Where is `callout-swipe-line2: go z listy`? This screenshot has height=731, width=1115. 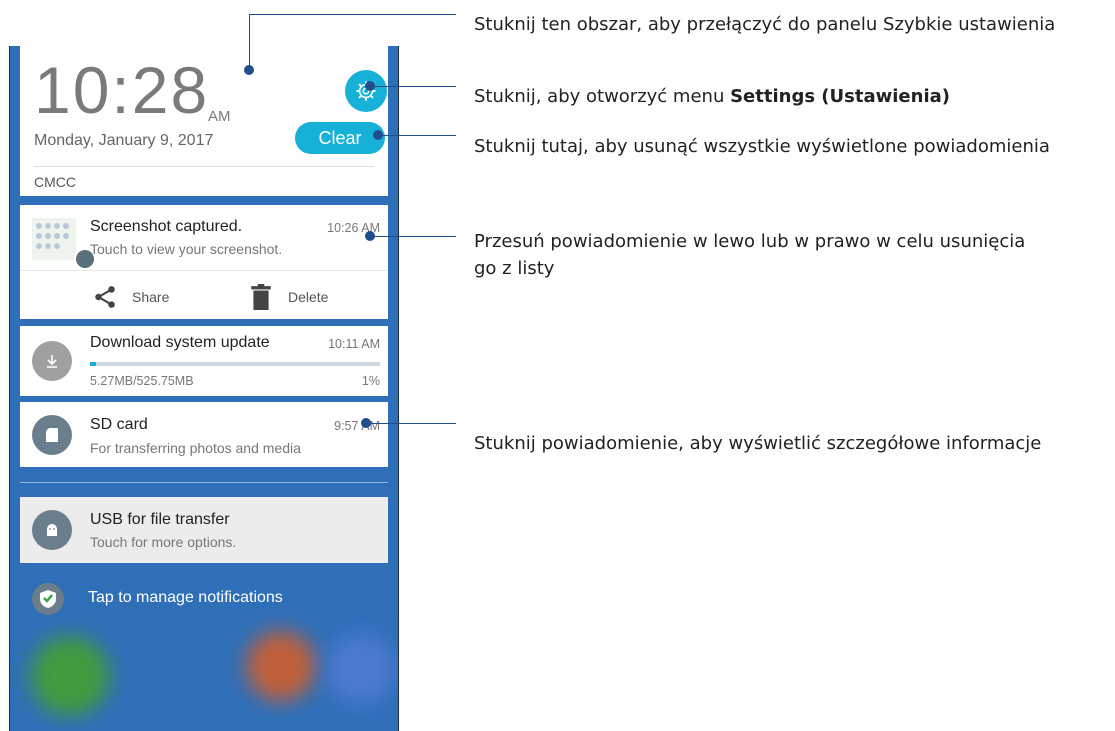 callout-swipe-line2: go z listy is located at coordinates (514, 268).